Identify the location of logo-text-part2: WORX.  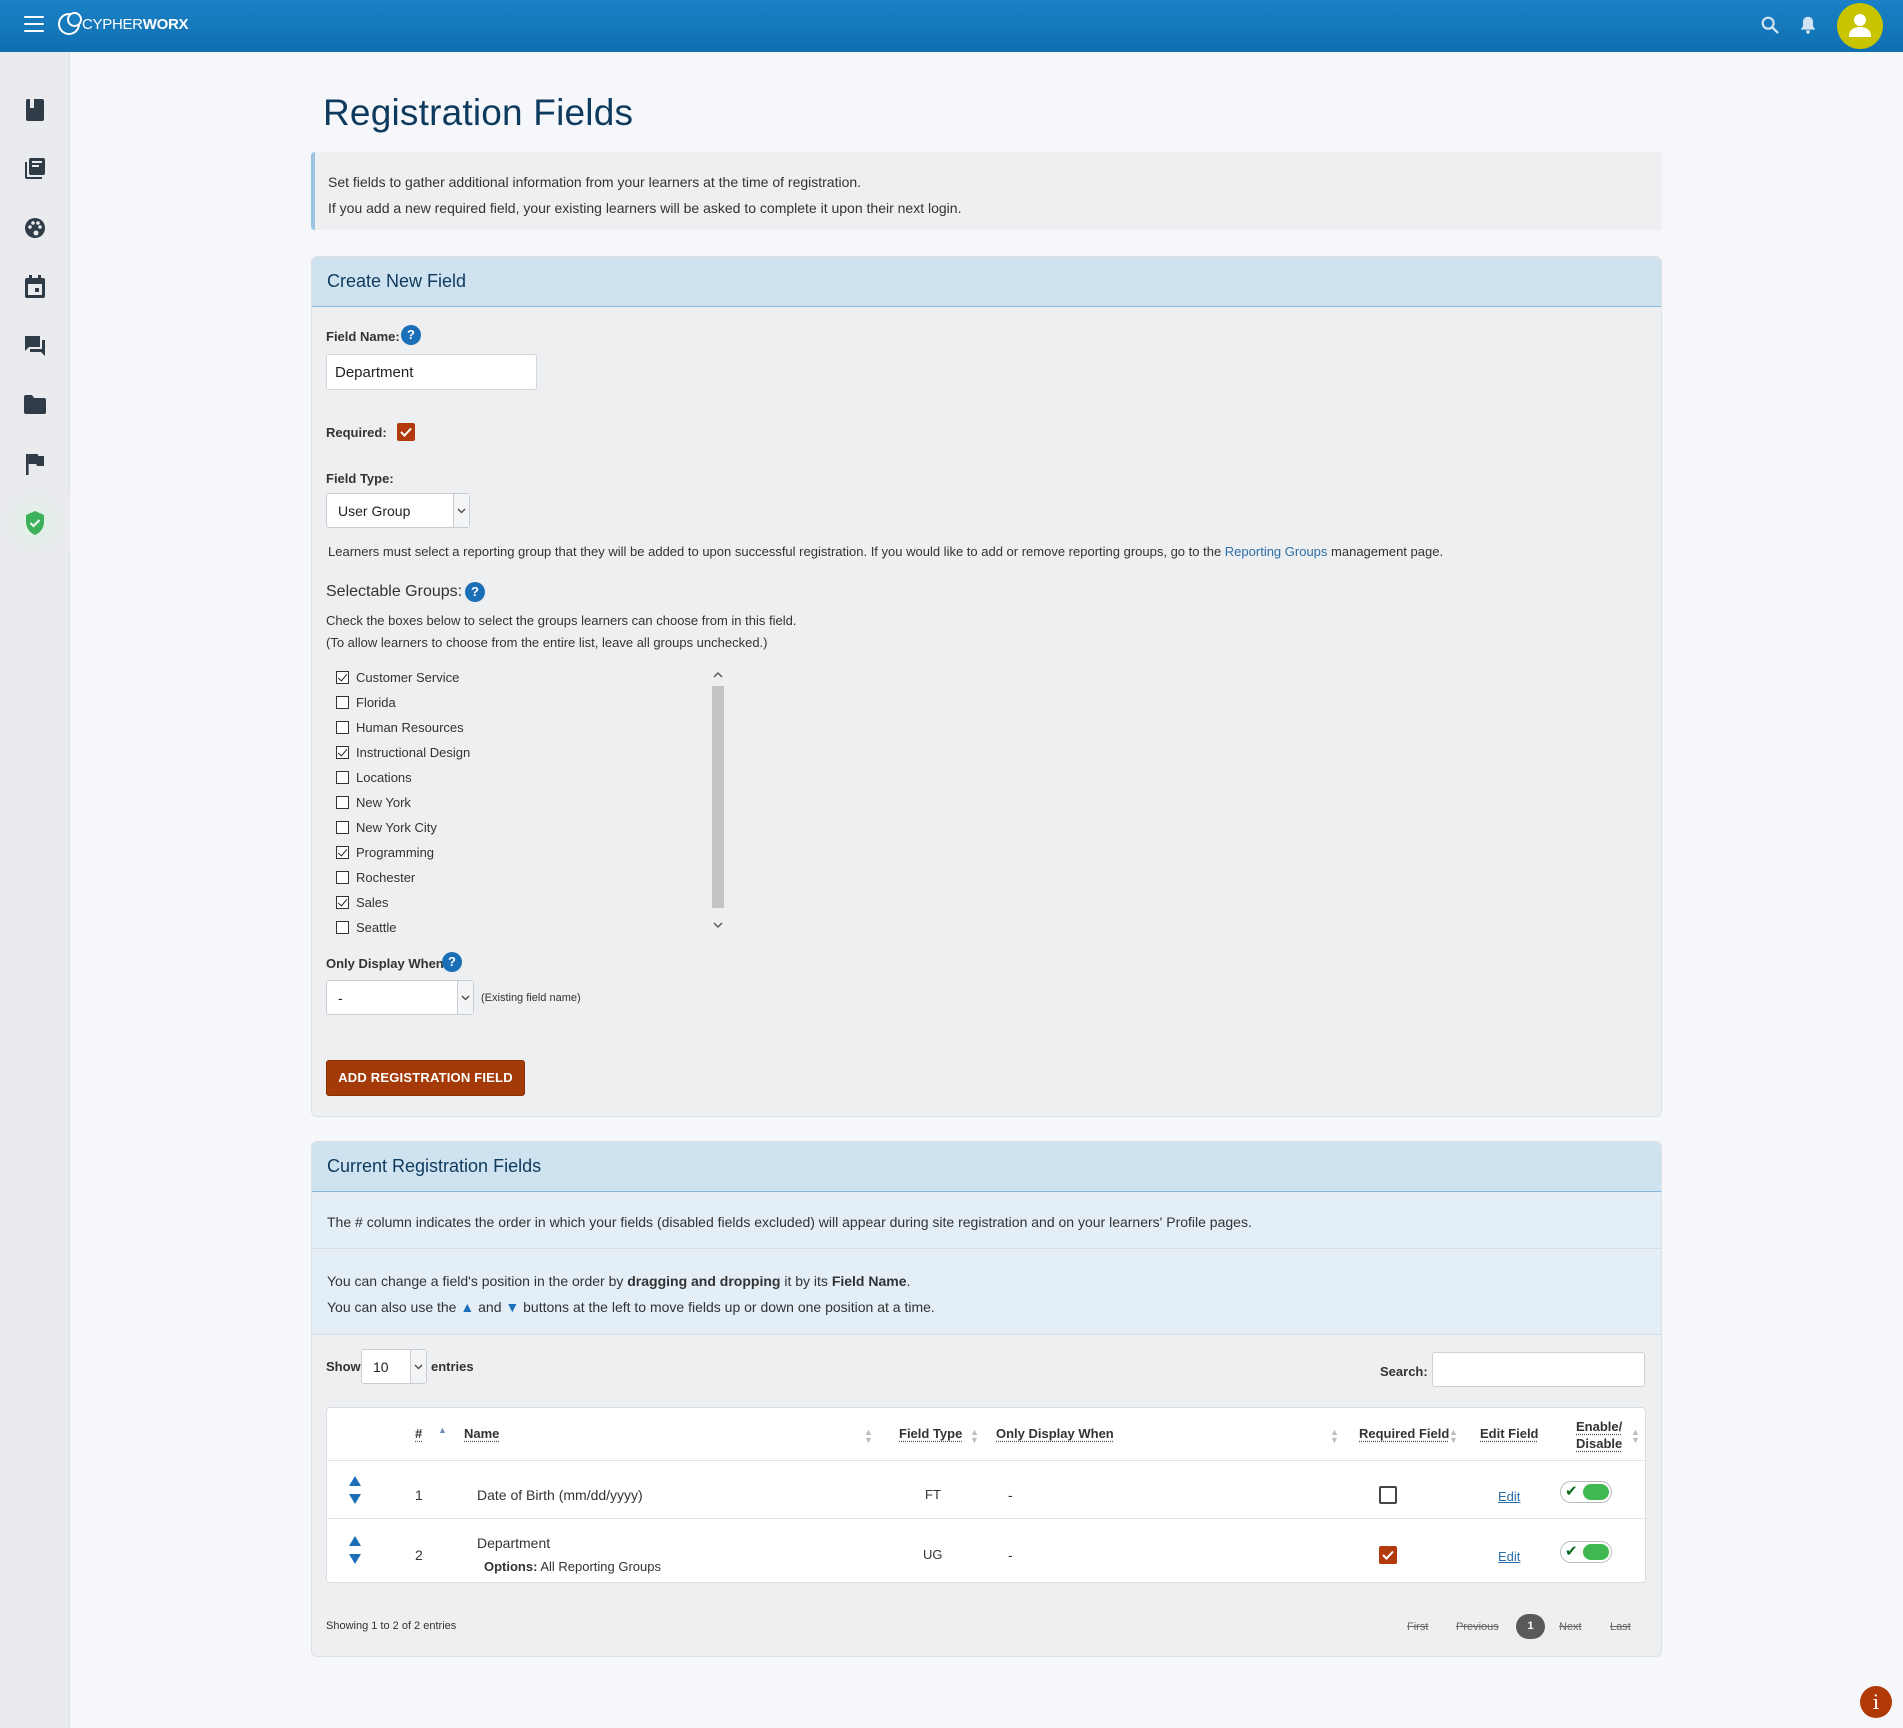
(165, 24).